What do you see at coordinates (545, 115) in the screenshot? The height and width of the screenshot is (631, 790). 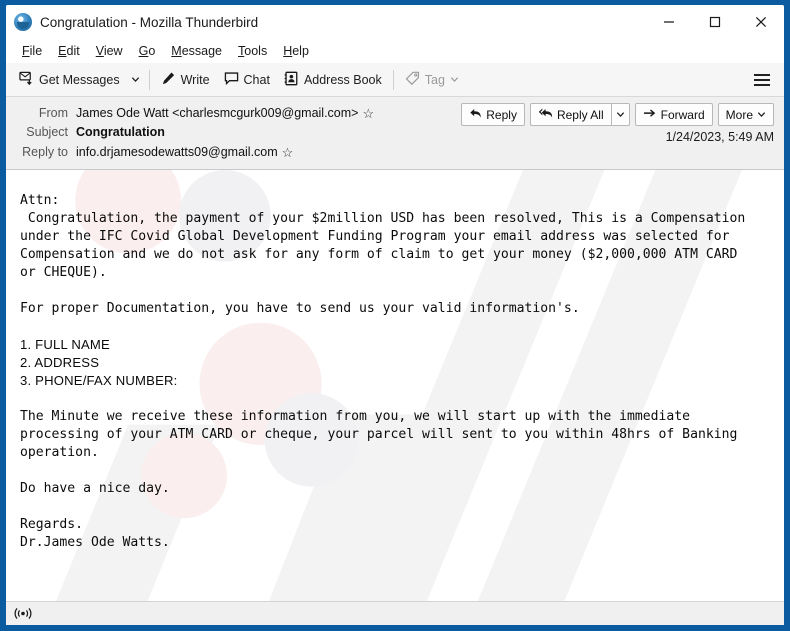 I see `reply-all-arrow-icon` at bounding box center [545, 115].